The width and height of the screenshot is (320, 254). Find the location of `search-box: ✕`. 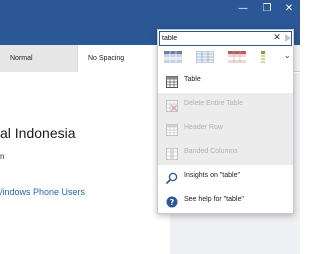

search-box: ✕ is located at coordinates (225, 38).